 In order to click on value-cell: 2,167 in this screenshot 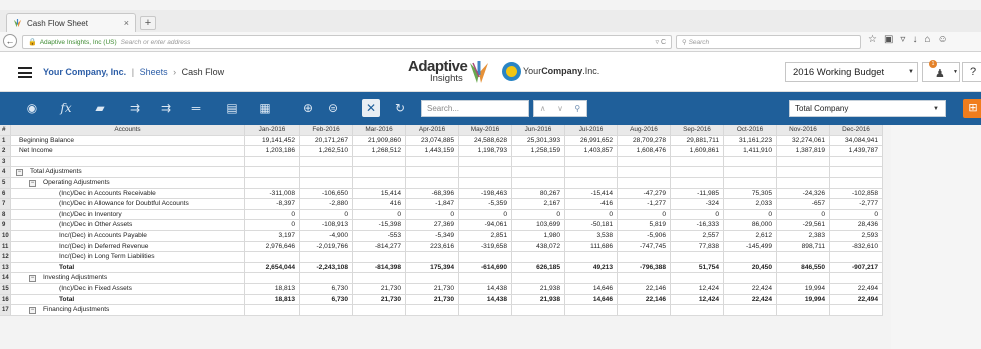, I will do `click(538, 204)`.